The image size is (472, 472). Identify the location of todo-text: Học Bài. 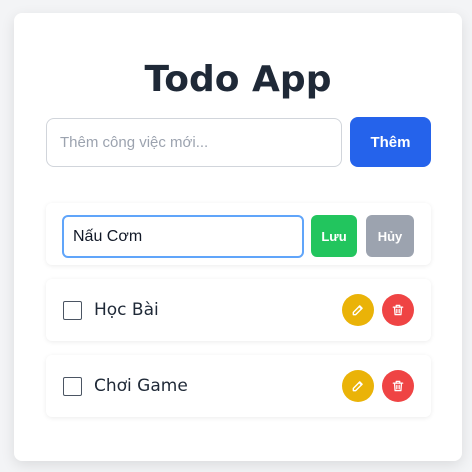
(126, 310).